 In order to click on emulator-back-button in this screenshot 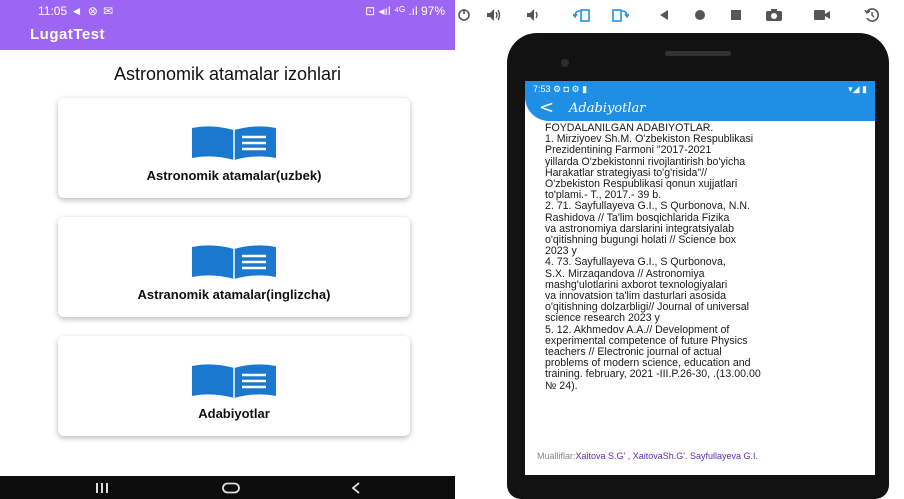, I will do `click(664, 15)`.